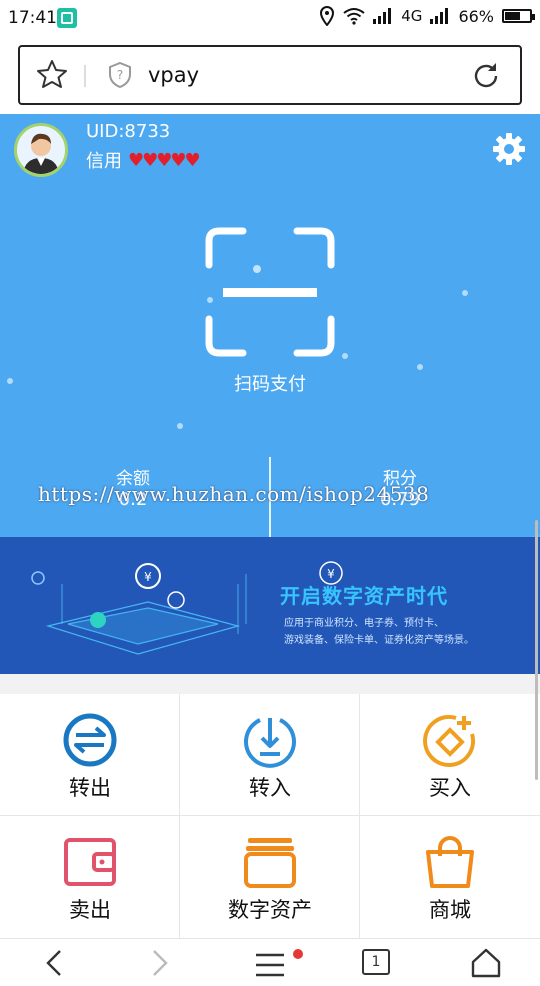 This screenshot has width=540, height=986. What do you see at coordinates (427, 16) in the screenshot?
I see `status-indicators: 4G 66%` at bounding box center [427, 16].